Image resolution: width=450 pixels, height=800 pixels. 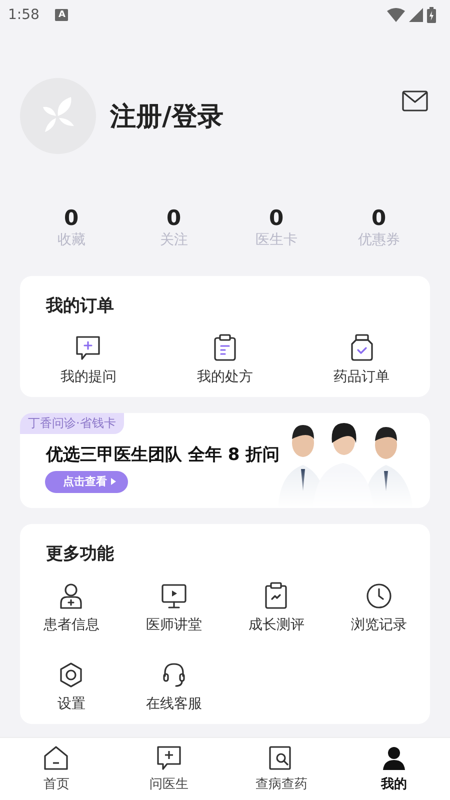 What do you see at coordinates (72, 423) in the screenshot?
I see `promo-tag: 丁香问诊·省钱卡` at bounding box center [72, 423].